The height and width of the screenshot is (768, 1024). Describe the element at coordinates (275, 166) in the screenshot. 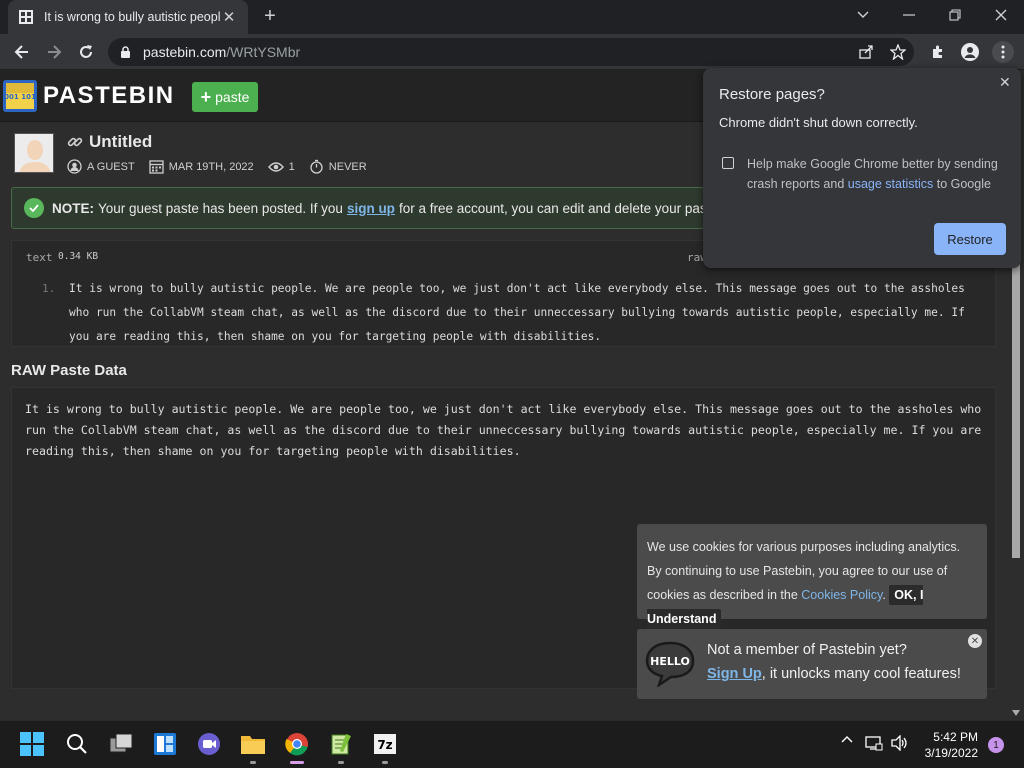

I see `eye-icon` at that location.